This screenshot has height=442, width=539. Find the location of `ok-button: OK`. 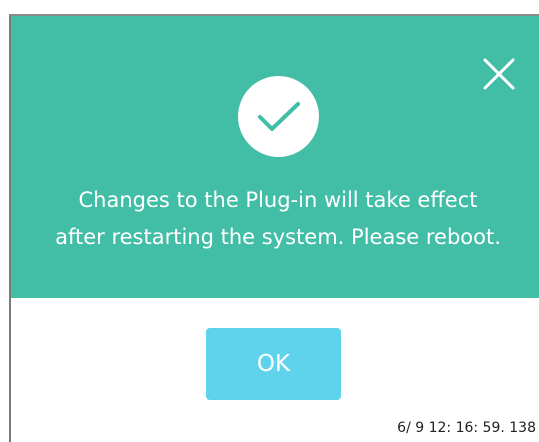

ok-button: OK is located at coordinates (273, 364).